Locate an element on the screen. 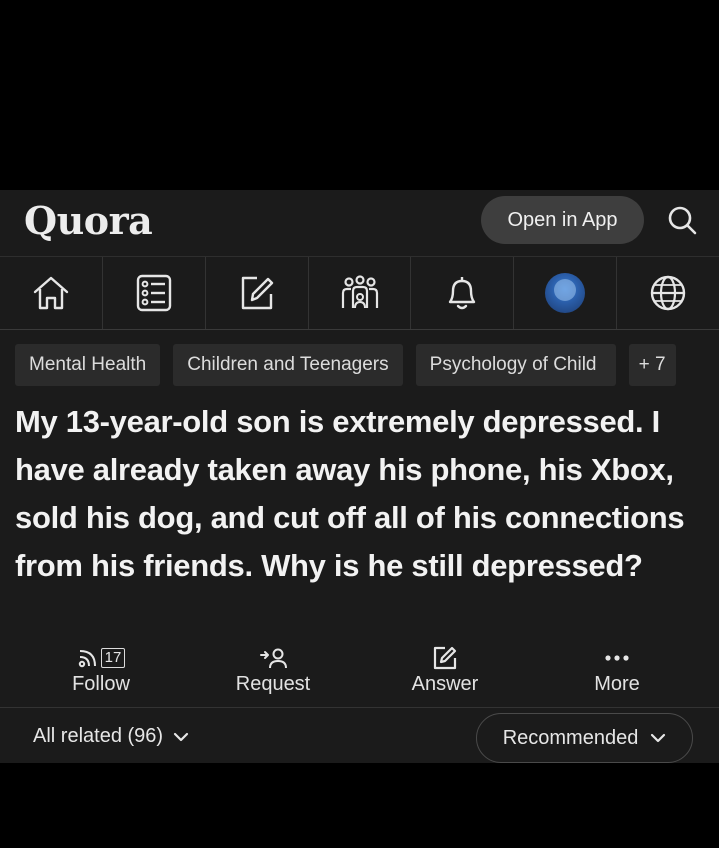  avatar is located at coordinates (565, 293).